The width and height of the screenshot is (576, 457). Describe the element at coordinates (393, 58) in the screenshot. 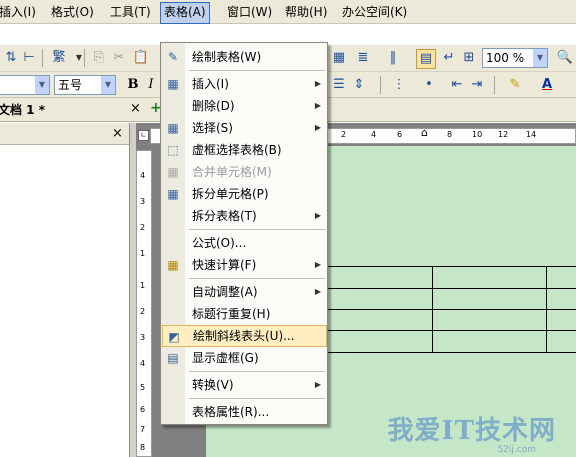

I see `chart-icon: ‖` at that location.